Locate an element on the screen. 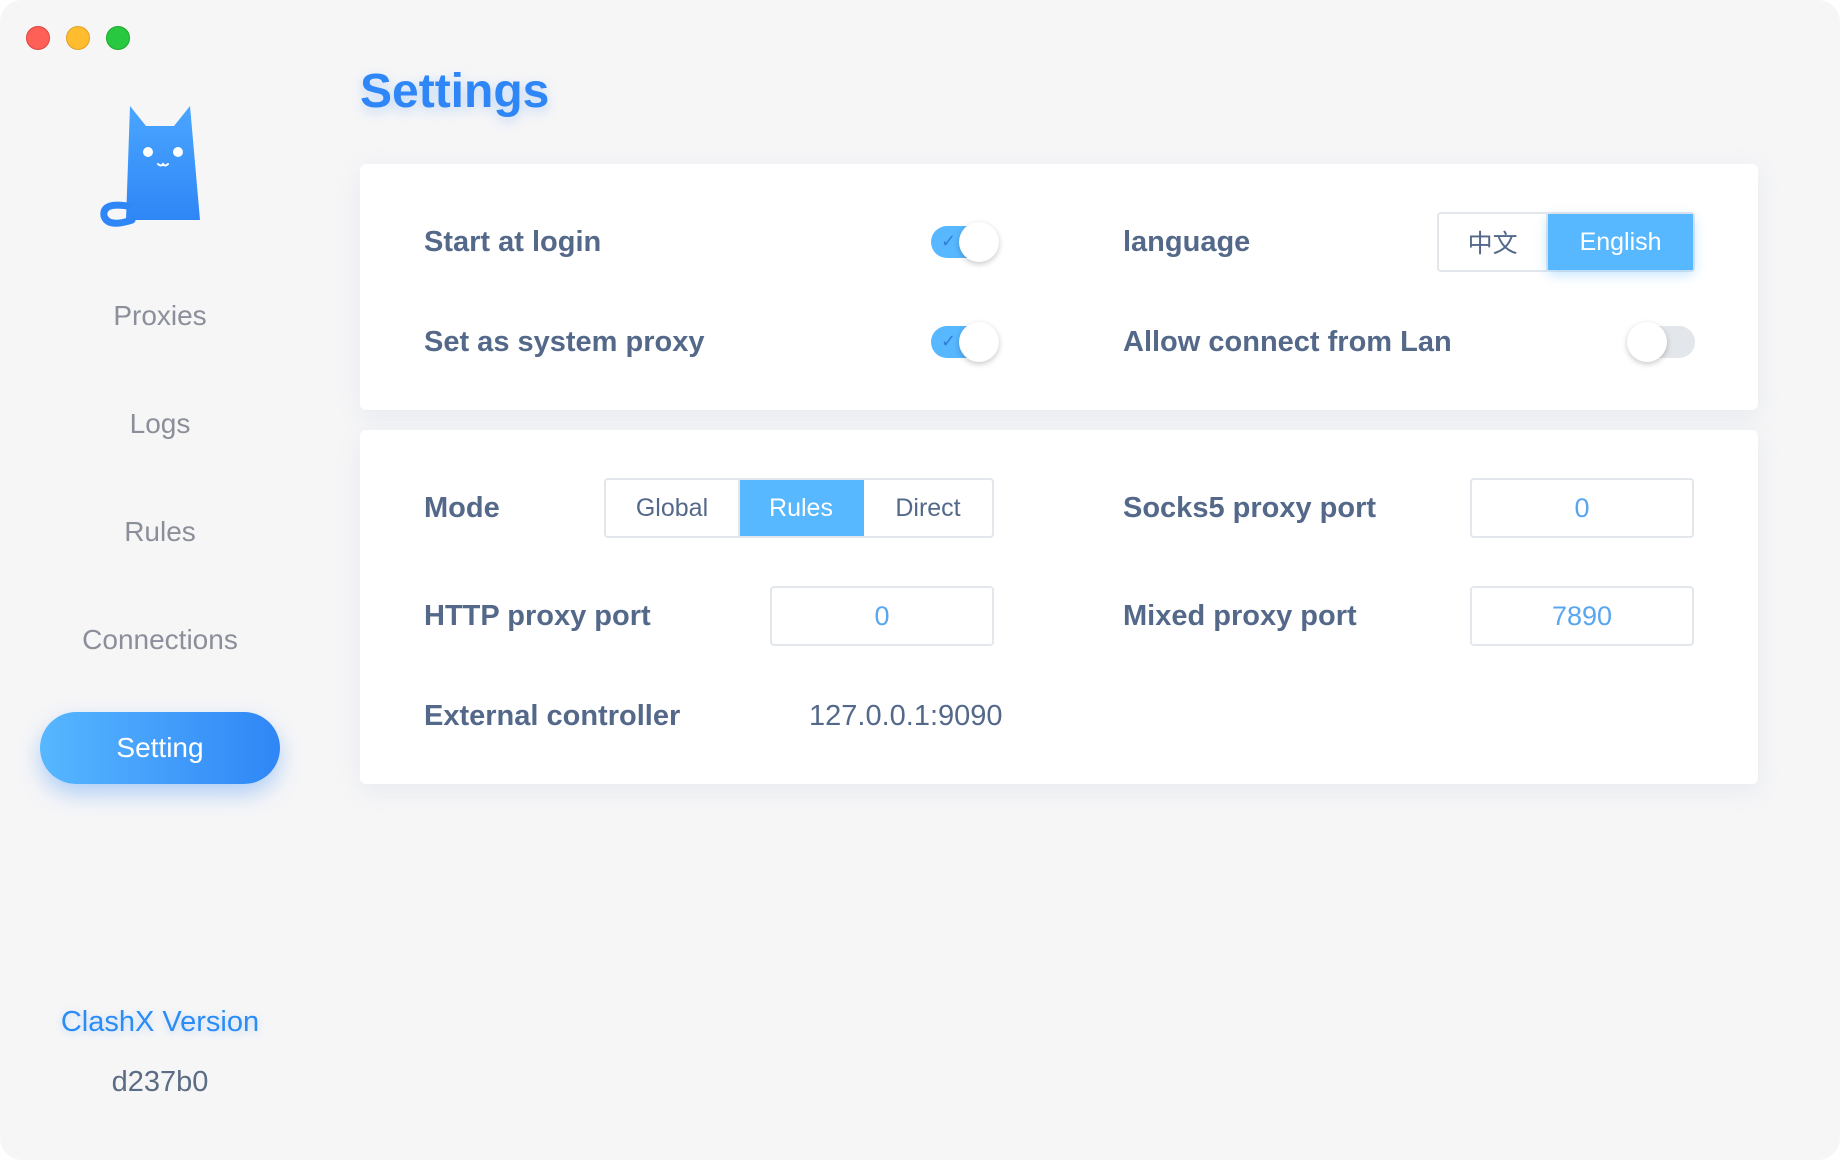  language-label: language is located at coordinates (1187, 242).